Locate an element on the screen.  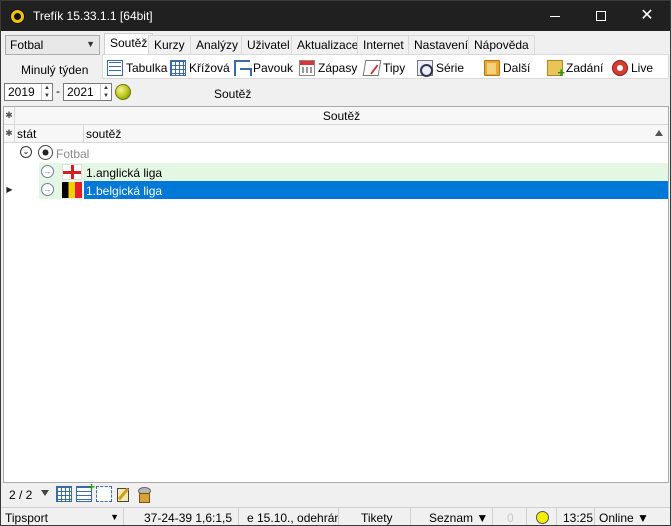
table-label: Tabulka is located at coordinates (147, 68).